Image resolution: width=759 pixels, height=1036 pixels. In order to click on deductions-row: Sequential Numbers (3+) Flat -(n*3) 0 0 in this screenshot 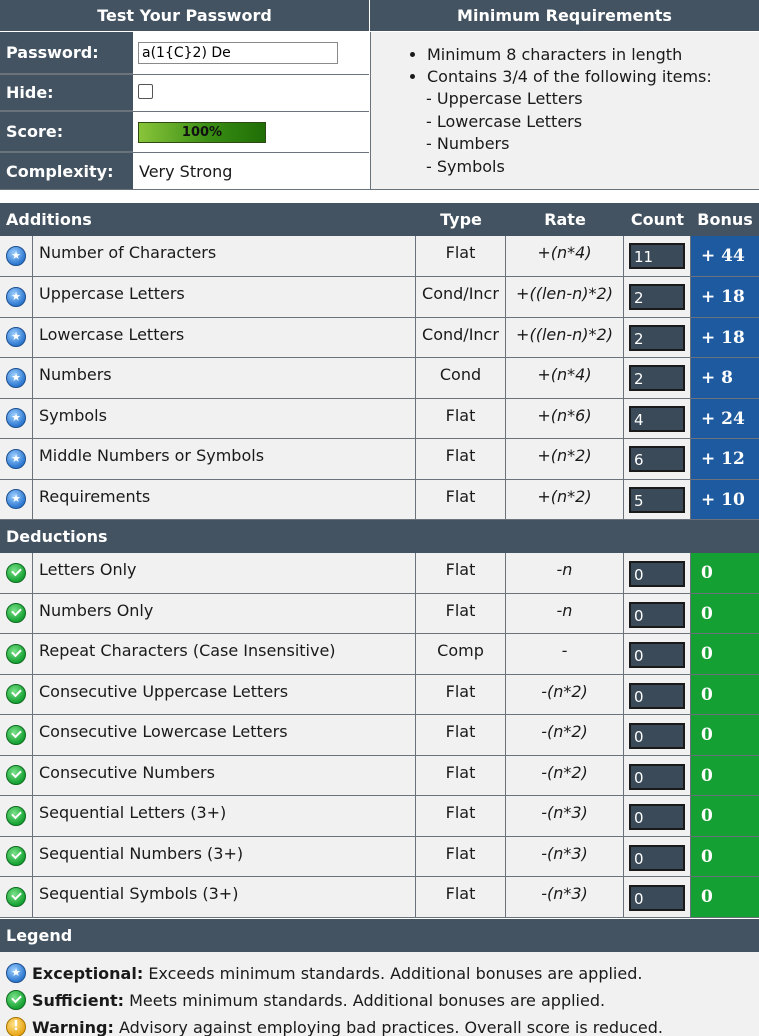, I will do `click(379, 856)`.